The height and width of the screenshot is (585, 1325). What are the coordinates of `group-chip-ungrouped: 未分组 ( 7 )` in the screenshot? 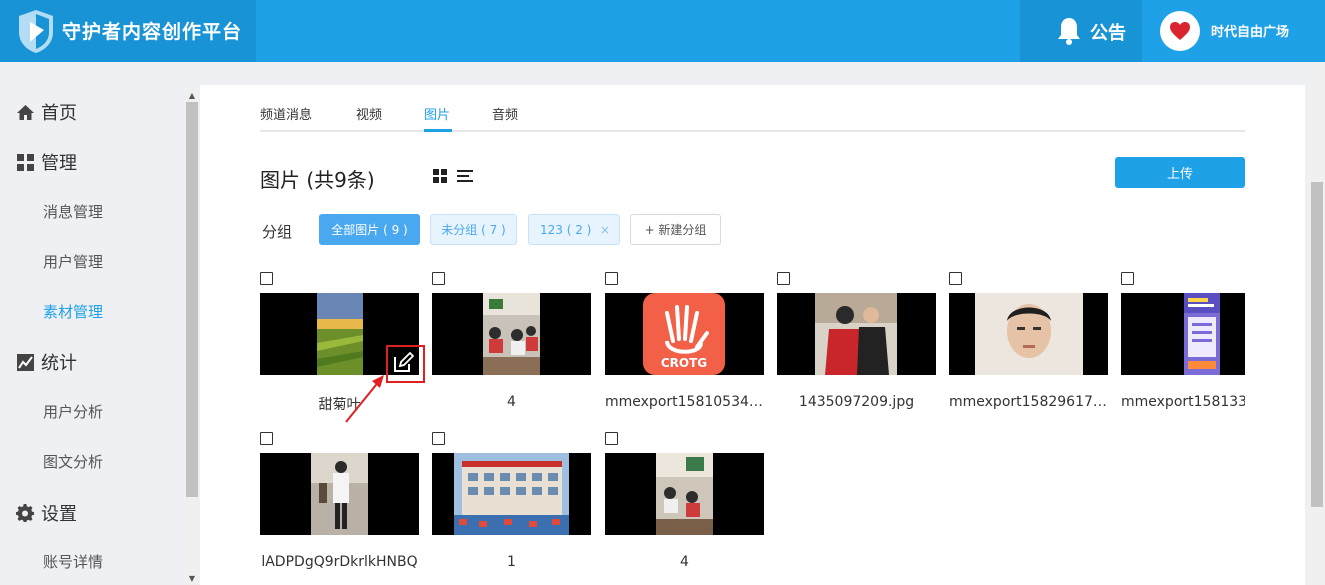 It's located at (473, 229).